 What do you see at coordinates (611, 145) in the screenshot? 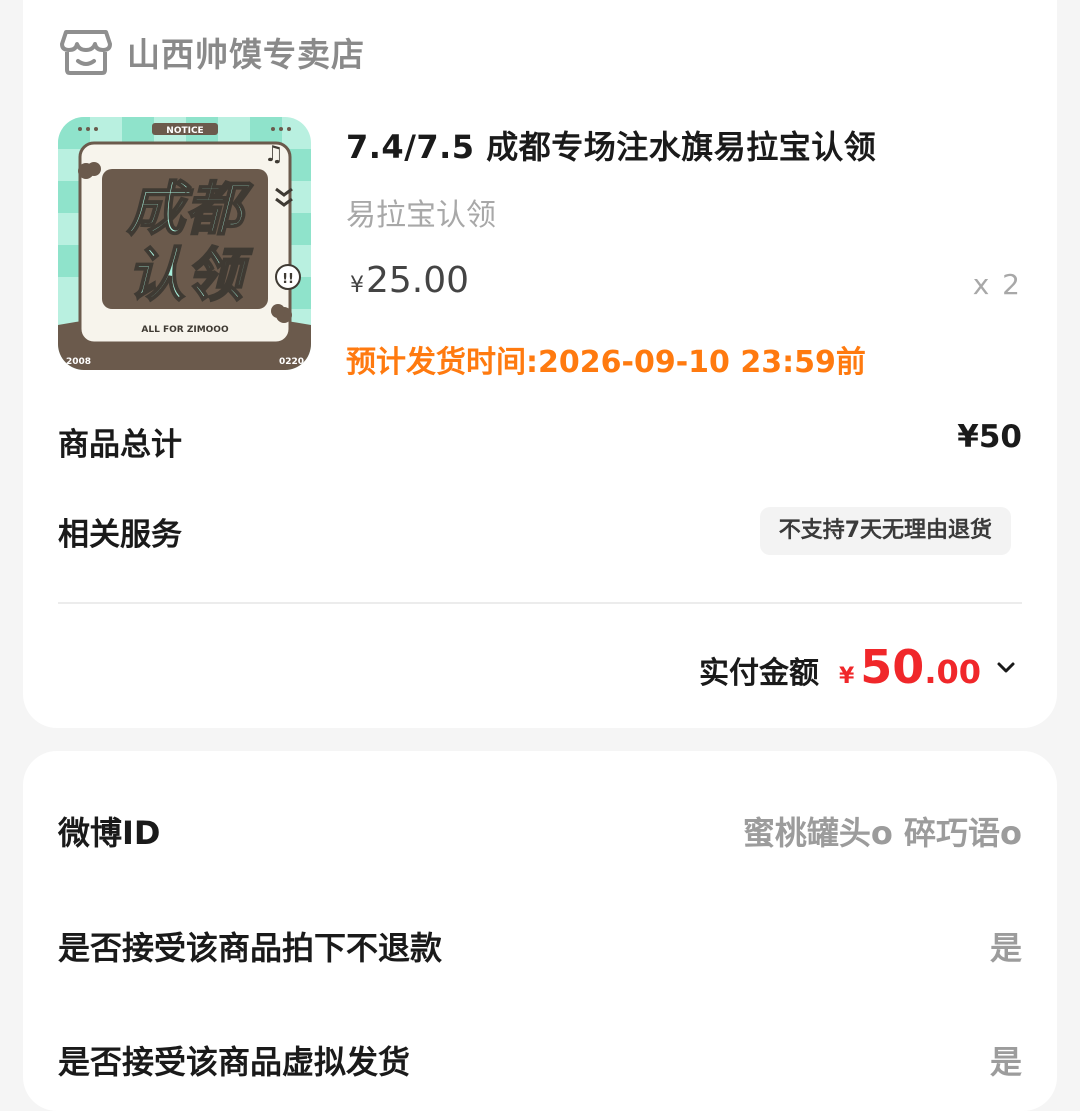
I see `product-title: 7.4/7.5 成都专场注水旗易拉宝认领` at bounding box center [611, 145].